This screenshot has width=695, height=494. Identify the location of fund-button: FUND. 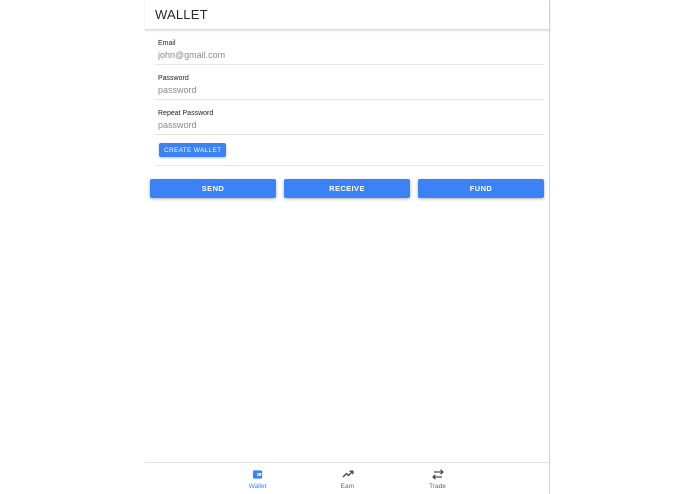
(481, 188).